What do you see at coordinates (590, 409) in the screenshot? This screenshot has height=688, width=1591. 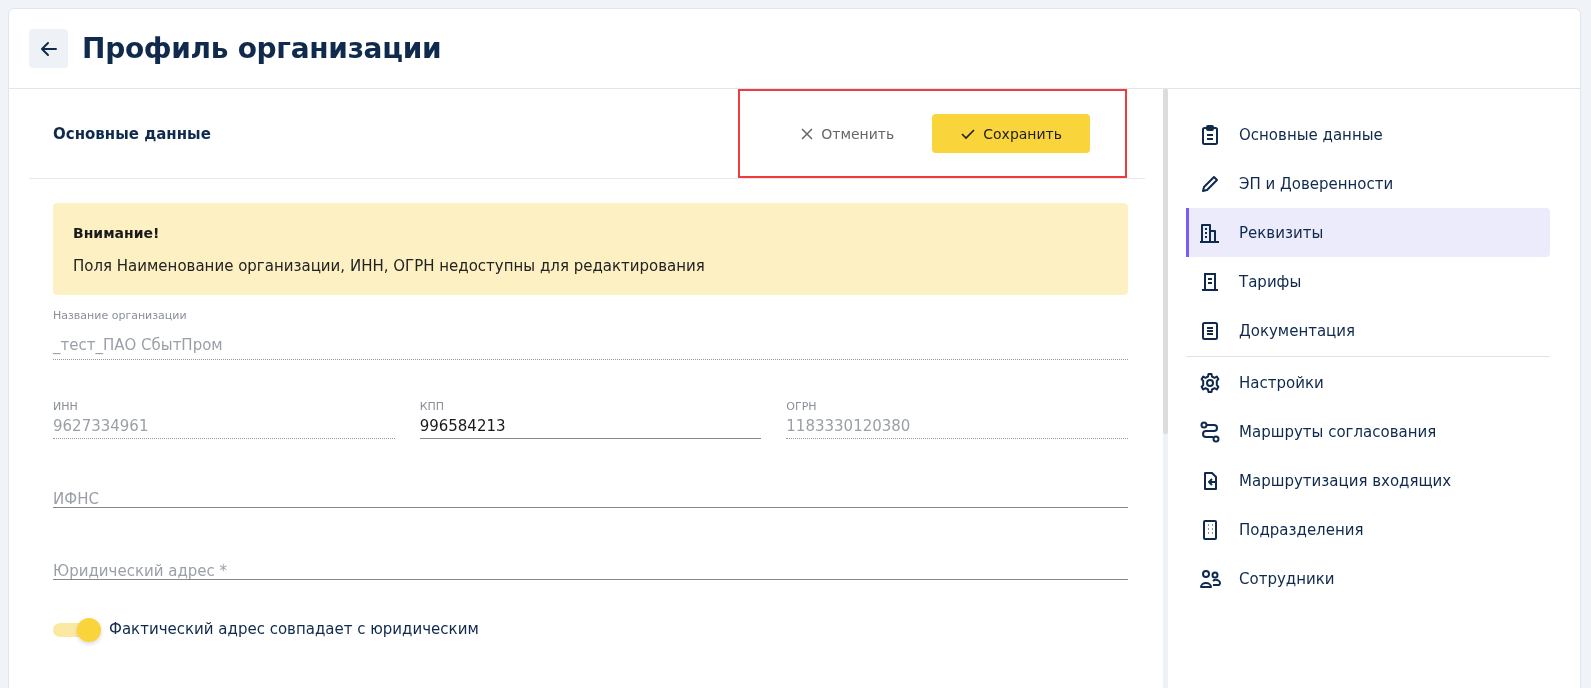 I see `text-field: КПП 996584213` at bounding box center [590, 409].